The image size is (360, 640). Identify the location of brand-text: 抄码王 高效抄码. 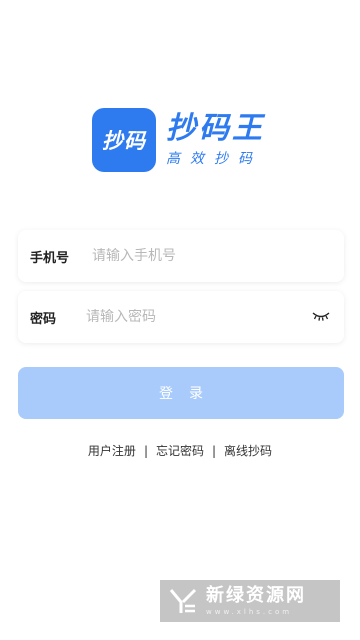
(215, 140).